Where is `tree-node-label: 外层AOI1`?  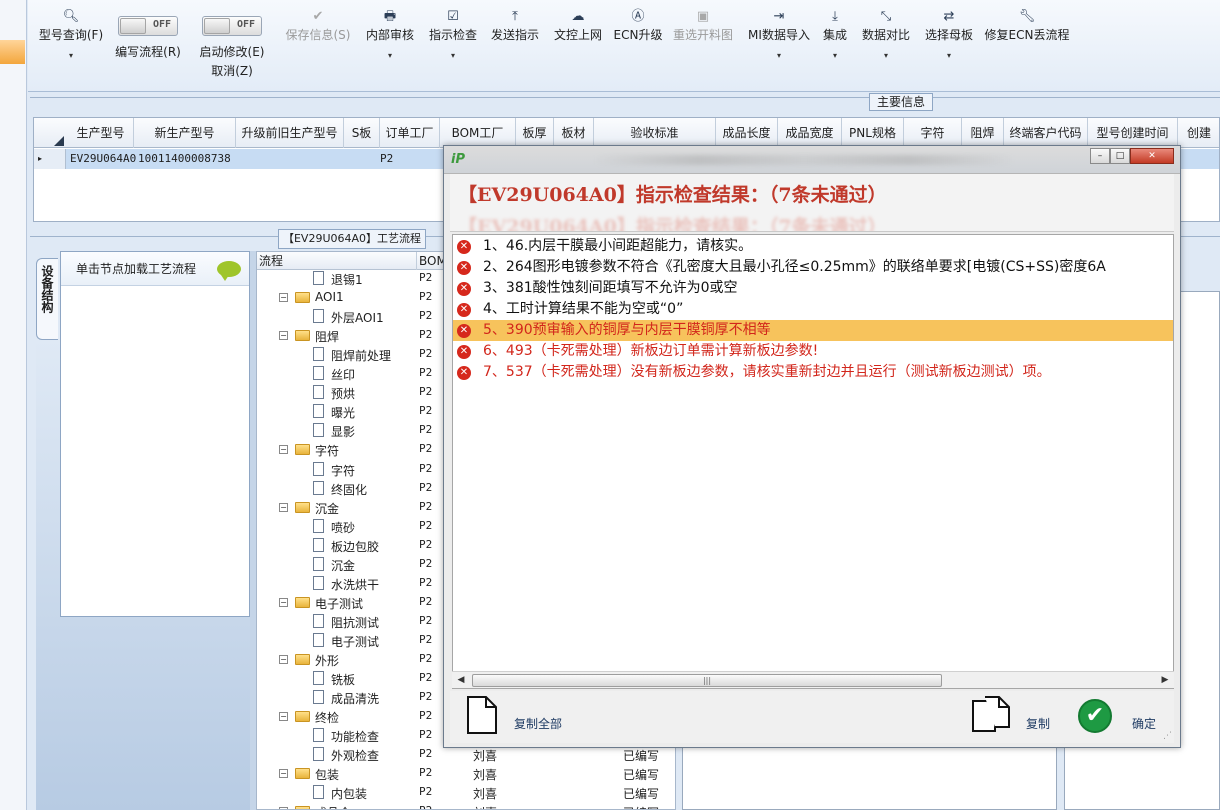
tree-node-label: 外层AOI1 is located at coordinates (357, 318).